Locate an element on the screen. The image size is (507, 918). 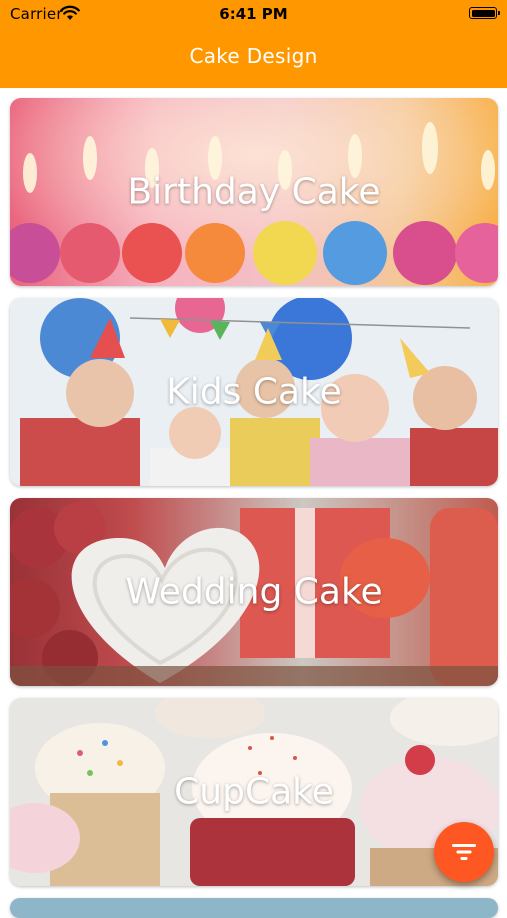
category-label: Wedding Cake is located at coordinates (254, 592).